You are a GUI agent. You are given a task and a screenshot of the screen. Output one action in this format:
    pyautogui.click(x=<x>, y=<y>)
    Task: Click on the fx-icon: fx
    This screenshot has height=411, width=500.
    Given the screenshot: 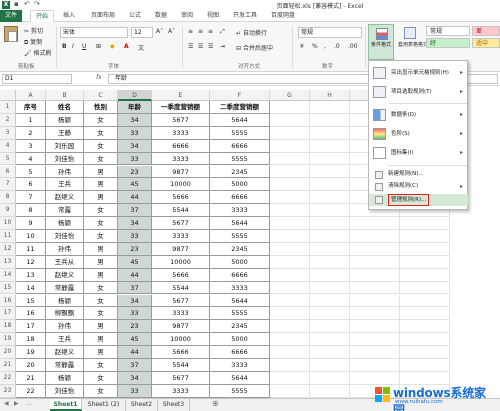 What is the action you would take?
    pyautogui.click(x=99, y=77)
    